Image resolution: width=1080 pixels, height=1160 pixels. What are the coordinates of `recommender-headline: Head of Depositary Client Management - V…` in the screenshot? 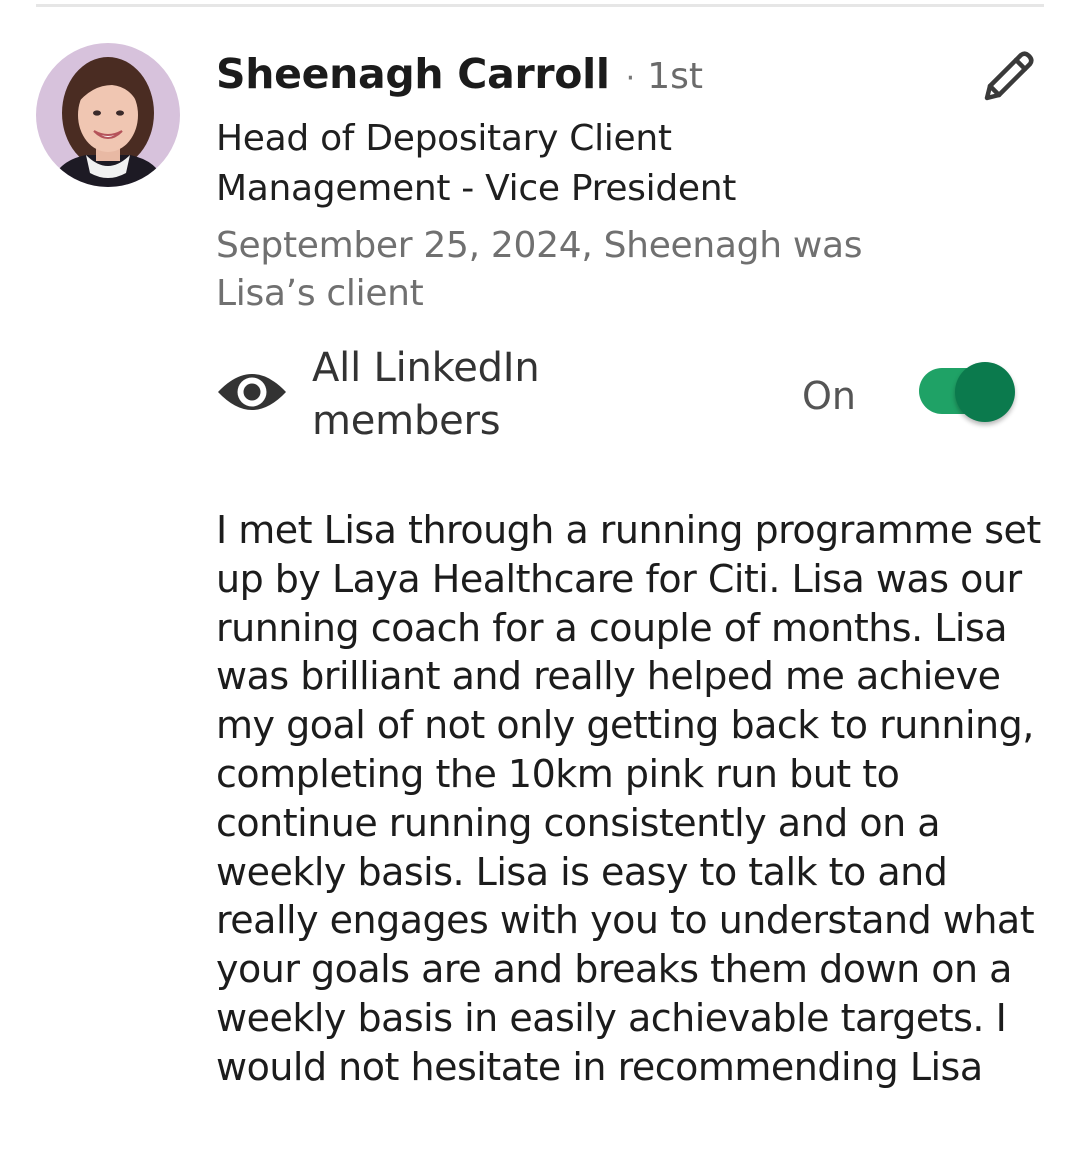 It's located at (476, 163).